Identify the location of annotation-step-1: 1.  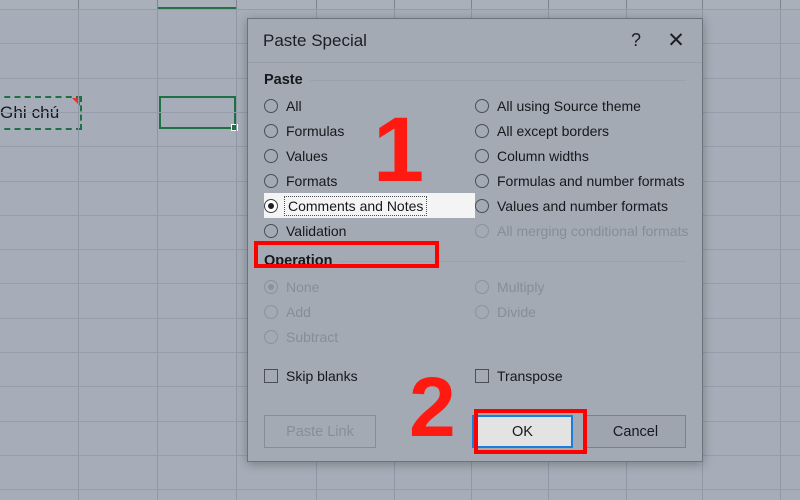
(399, 150).